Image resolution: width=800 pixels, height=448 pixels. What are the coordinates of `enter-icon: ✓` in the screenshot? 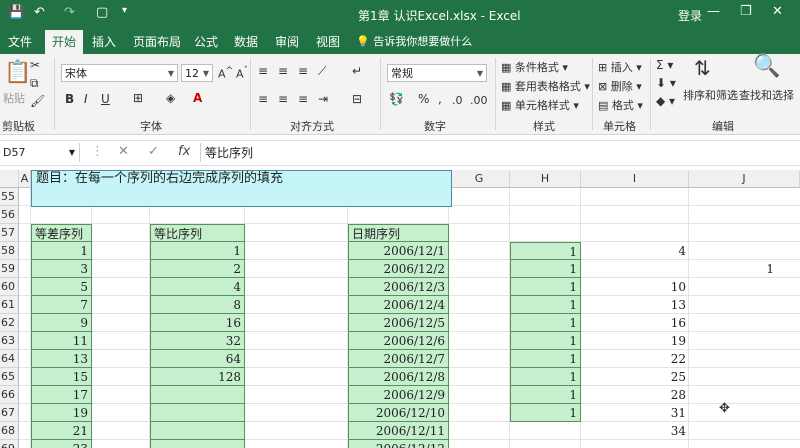 It's located at (153, 151).